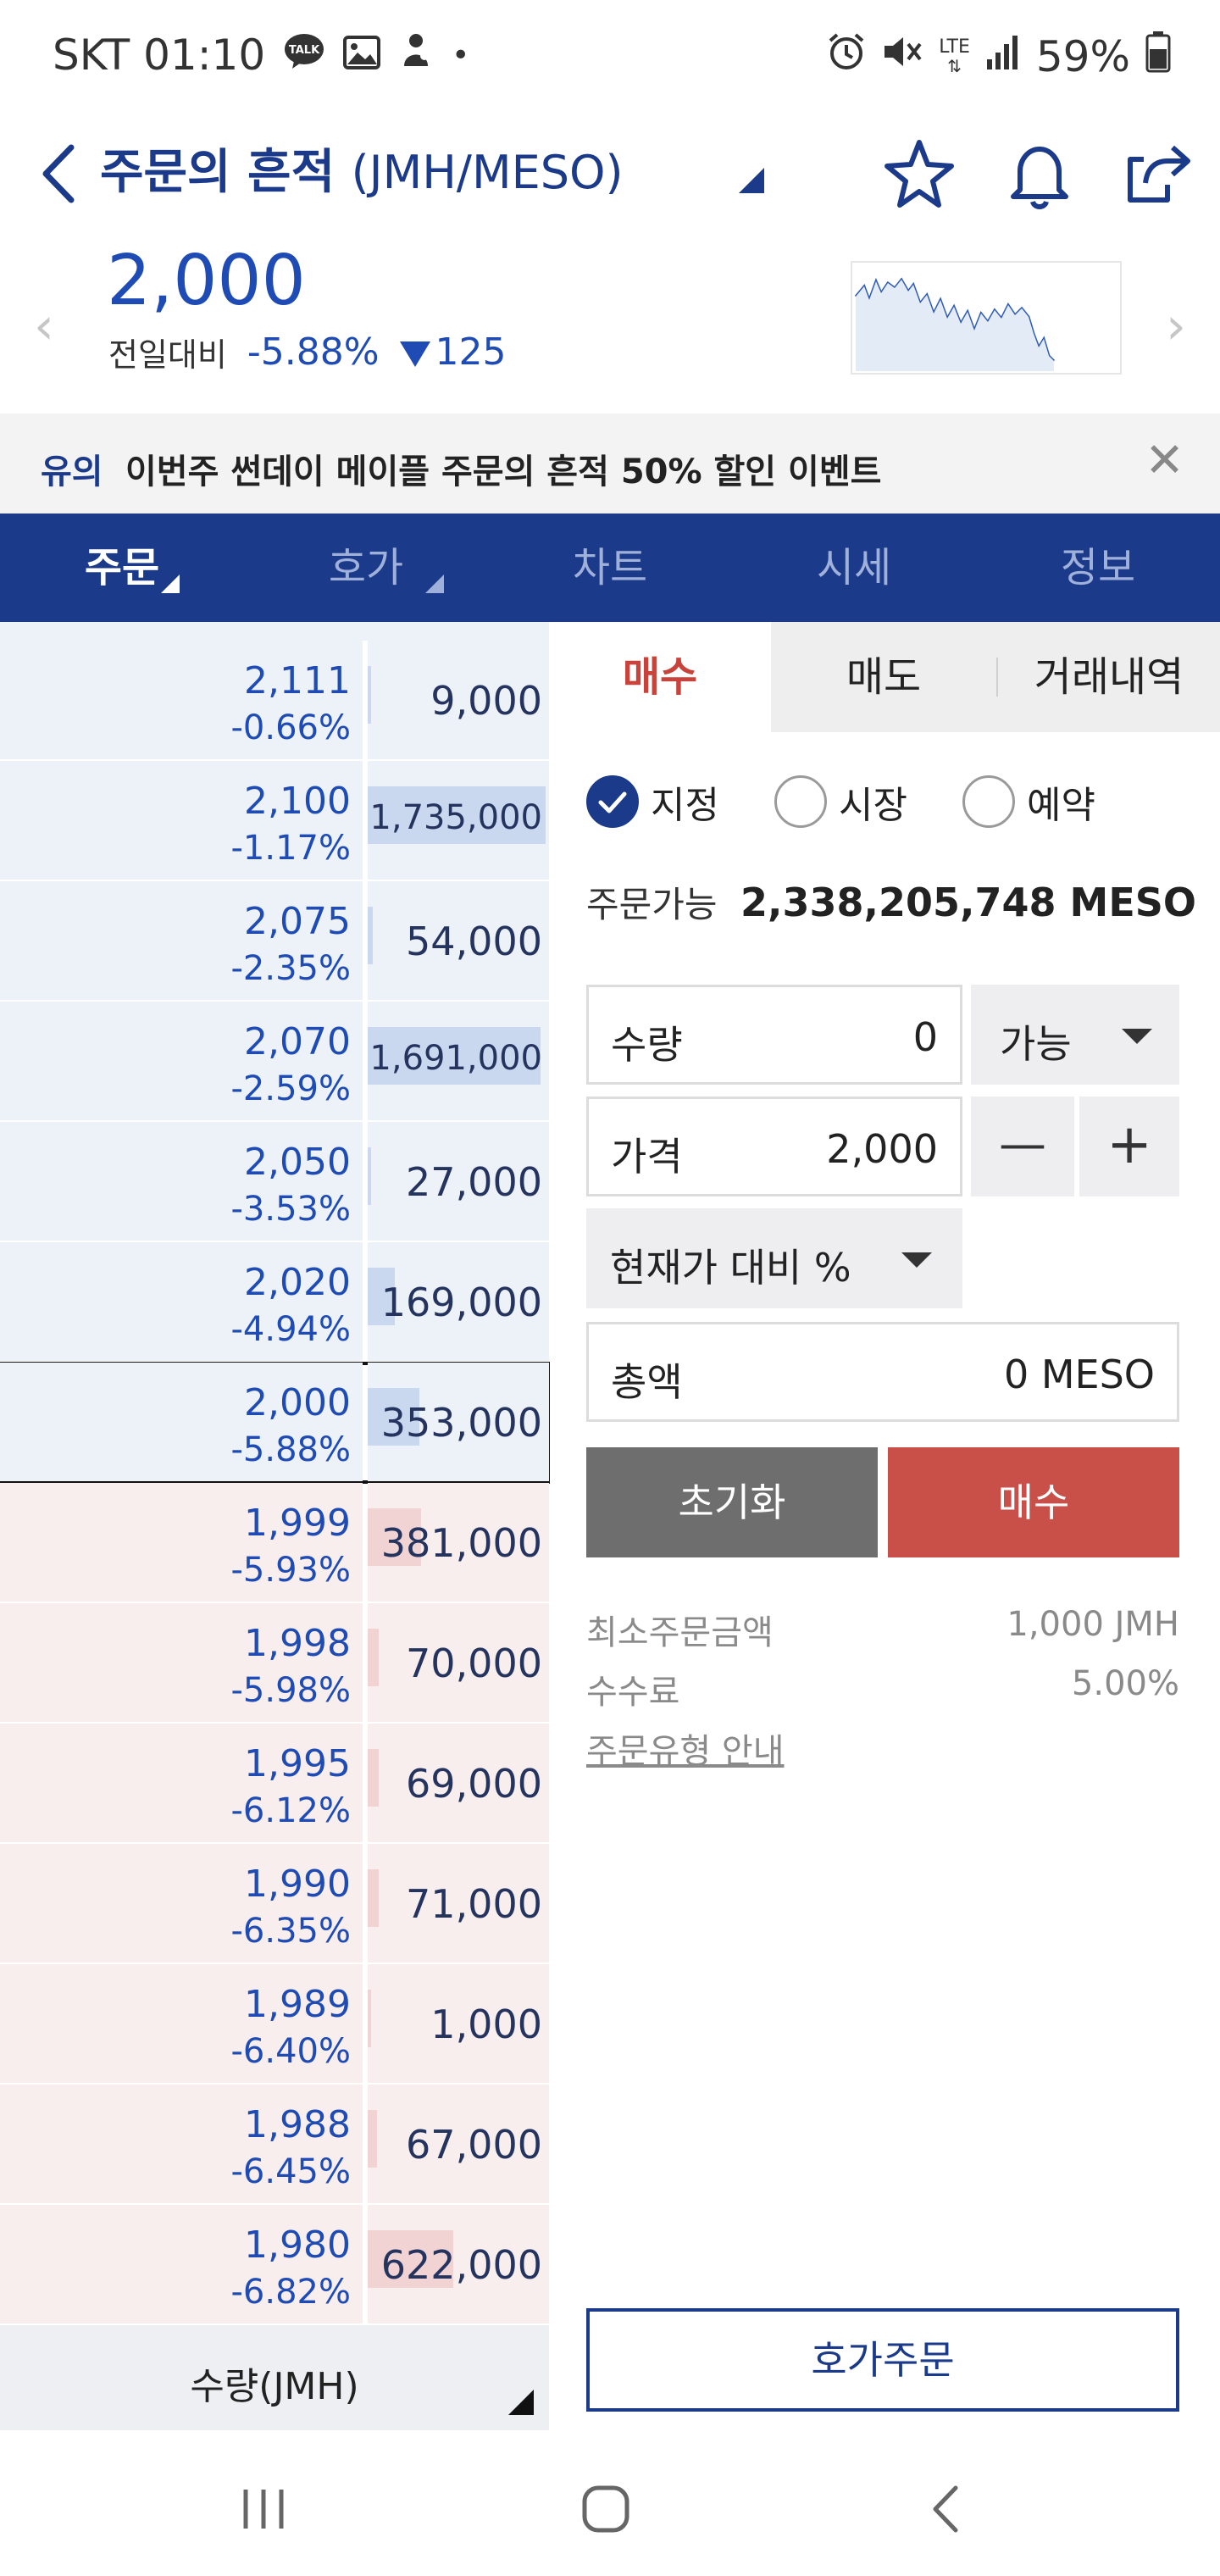 The width and height of the screenshot is (1220, 2576). I want to click on price-decrease-button: —, so click(1022, 1146).